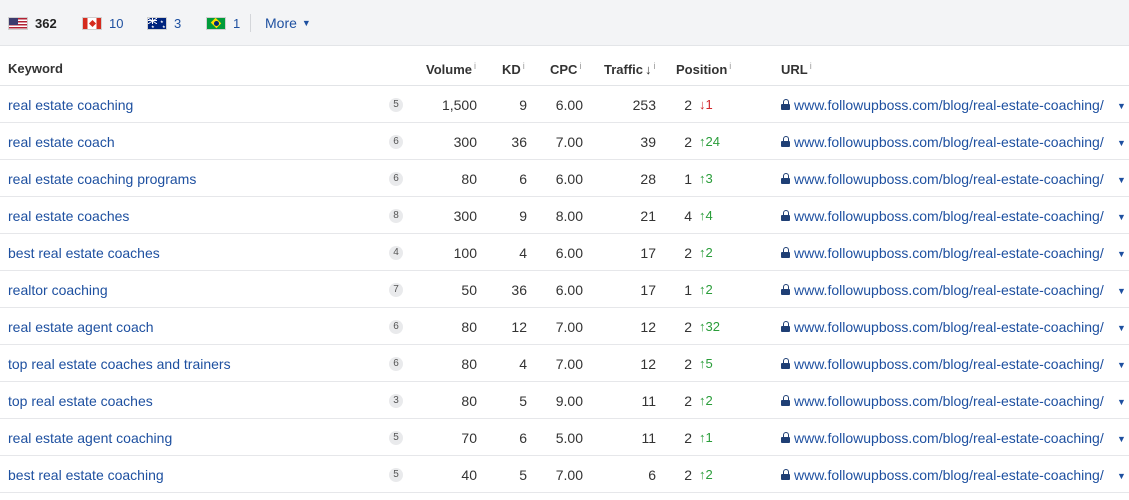  What do you see at coordinates (469, 290) in the screenshot?
I see `volume-value: 50` at bounding box center [469, 290].